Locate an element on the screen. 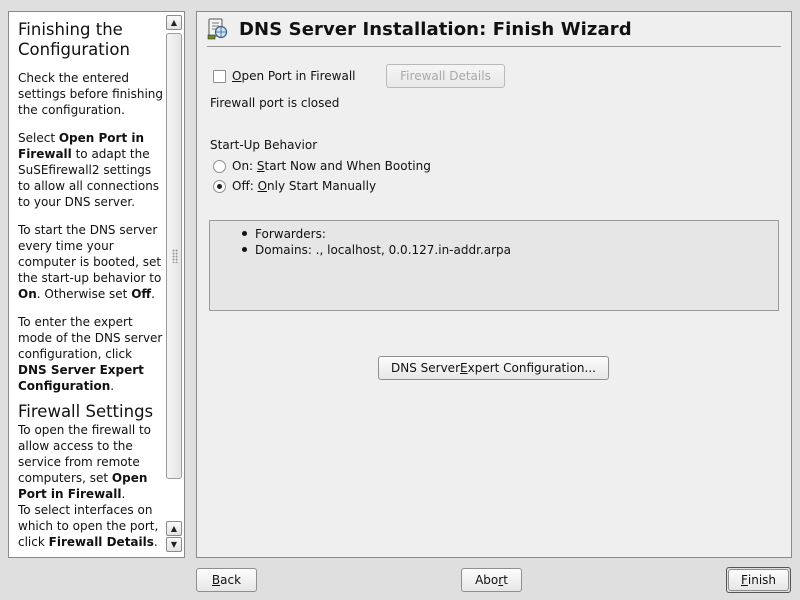  back-button: Back is located at coordinates (226, 580).